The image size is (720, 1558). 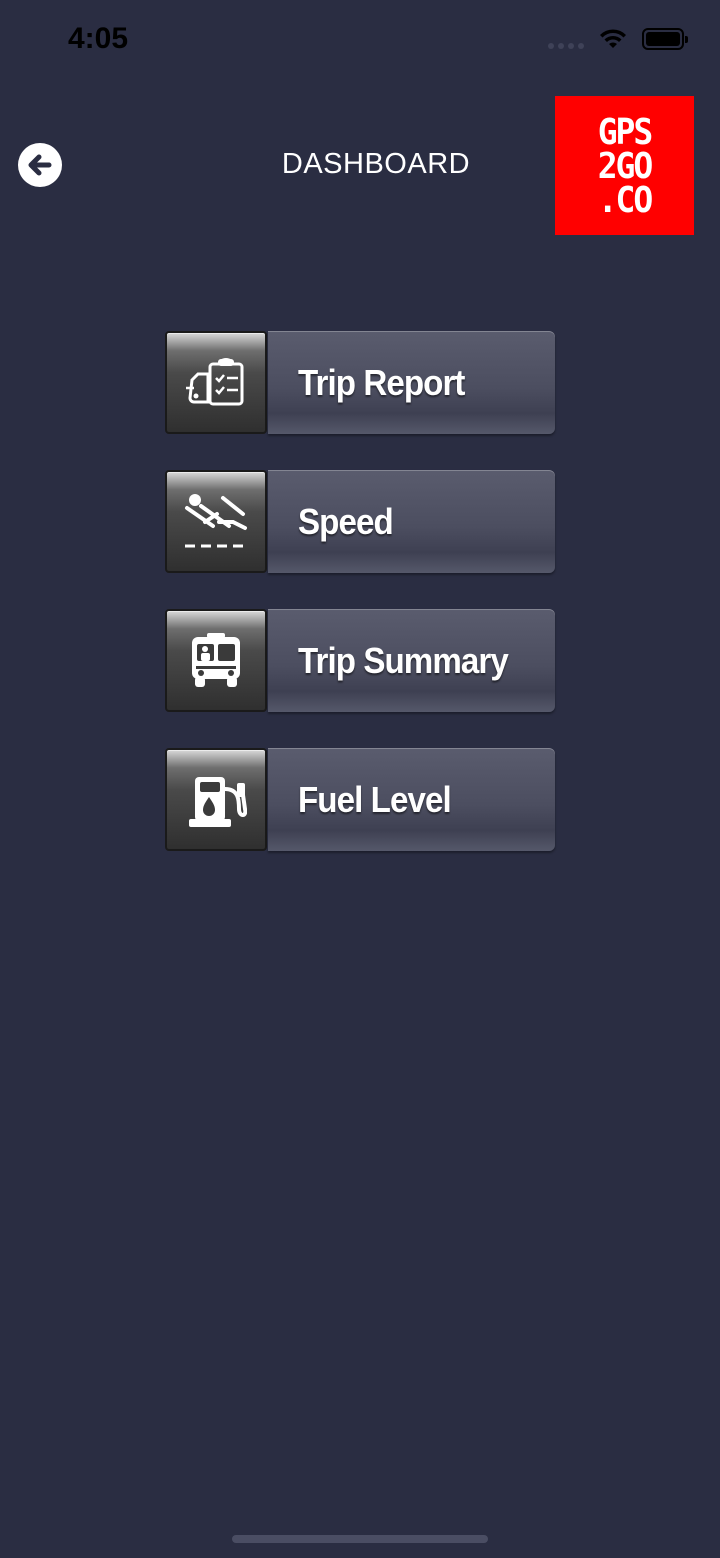 I want to click on gps2go-logo: GPS 2GO .CO, so click(x=624, y=165).